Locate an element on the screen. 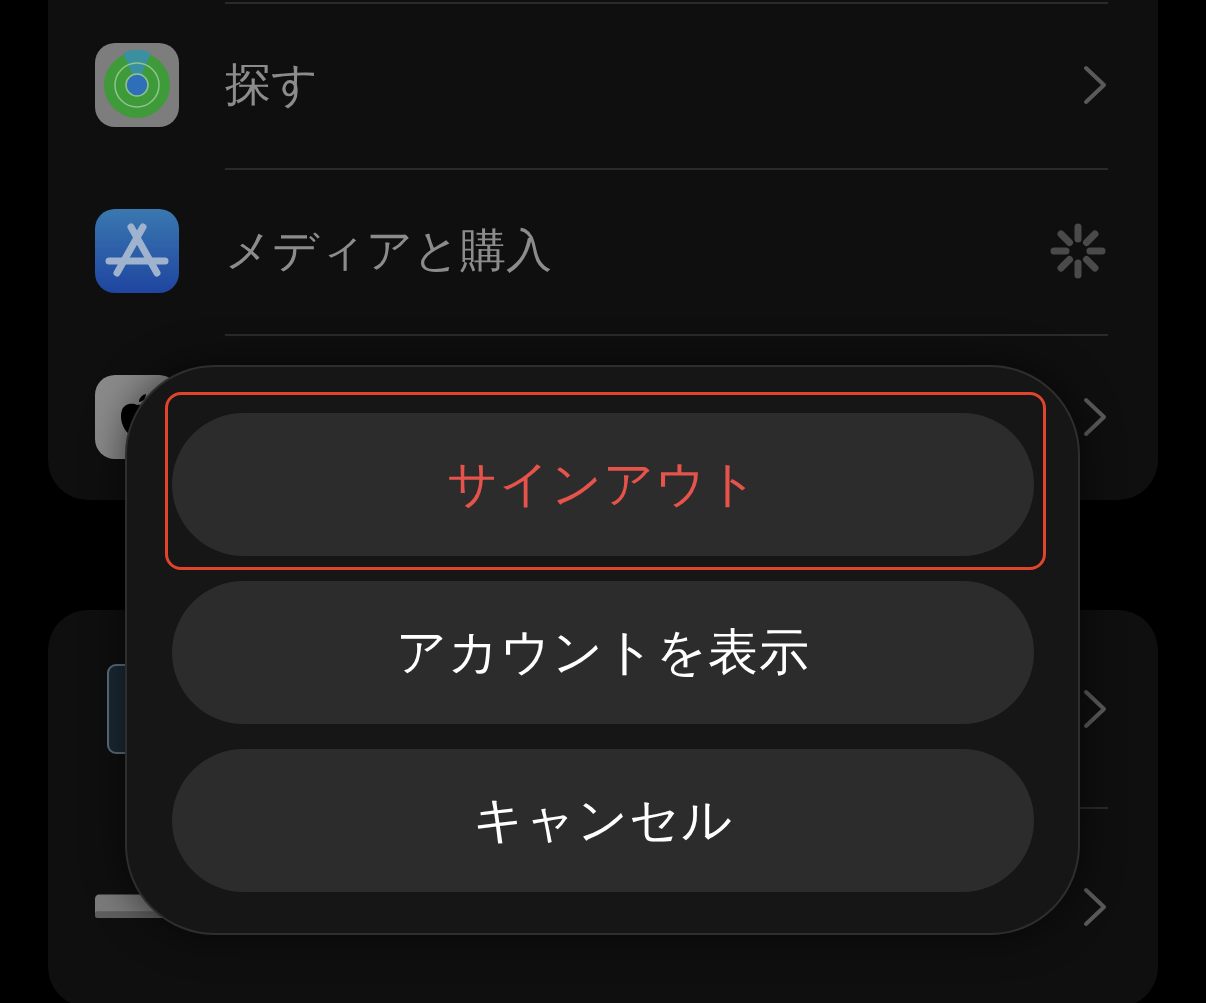 The width and height of the screenshot is (1206, 1003). row-label: メディアと購入 is located at coordinates (388, 250).